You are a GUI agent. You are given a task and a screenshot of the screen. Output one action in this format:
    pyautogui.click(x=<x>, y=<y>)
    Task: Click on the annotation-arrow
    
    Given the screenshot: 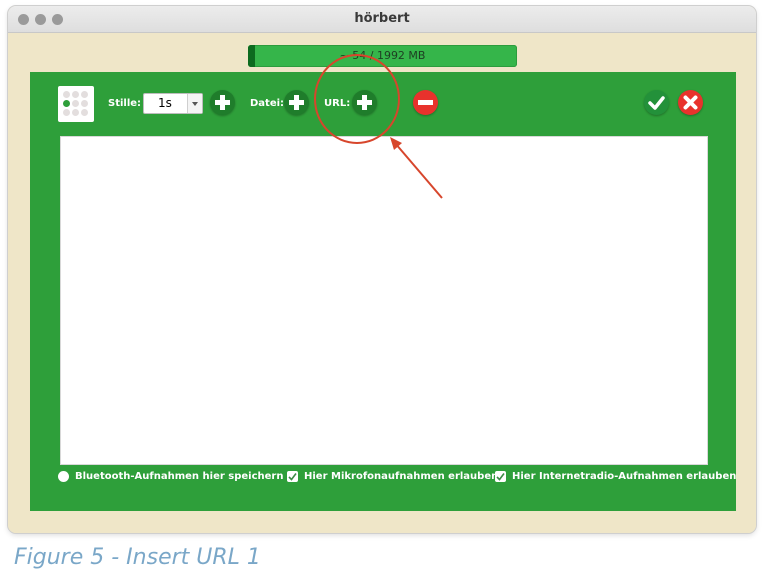 What is the action you would take?
    pyautogui.click(x=416, y=168)
    